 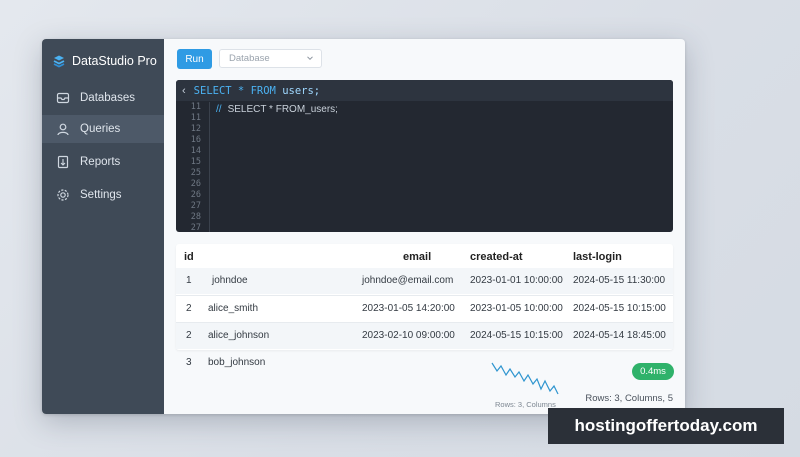 What do you see at coordinates (619, 308) in the screenshot?
I see `cell-last-login: 2024-05-15 10:15:00` at bounding box center [619, 308].